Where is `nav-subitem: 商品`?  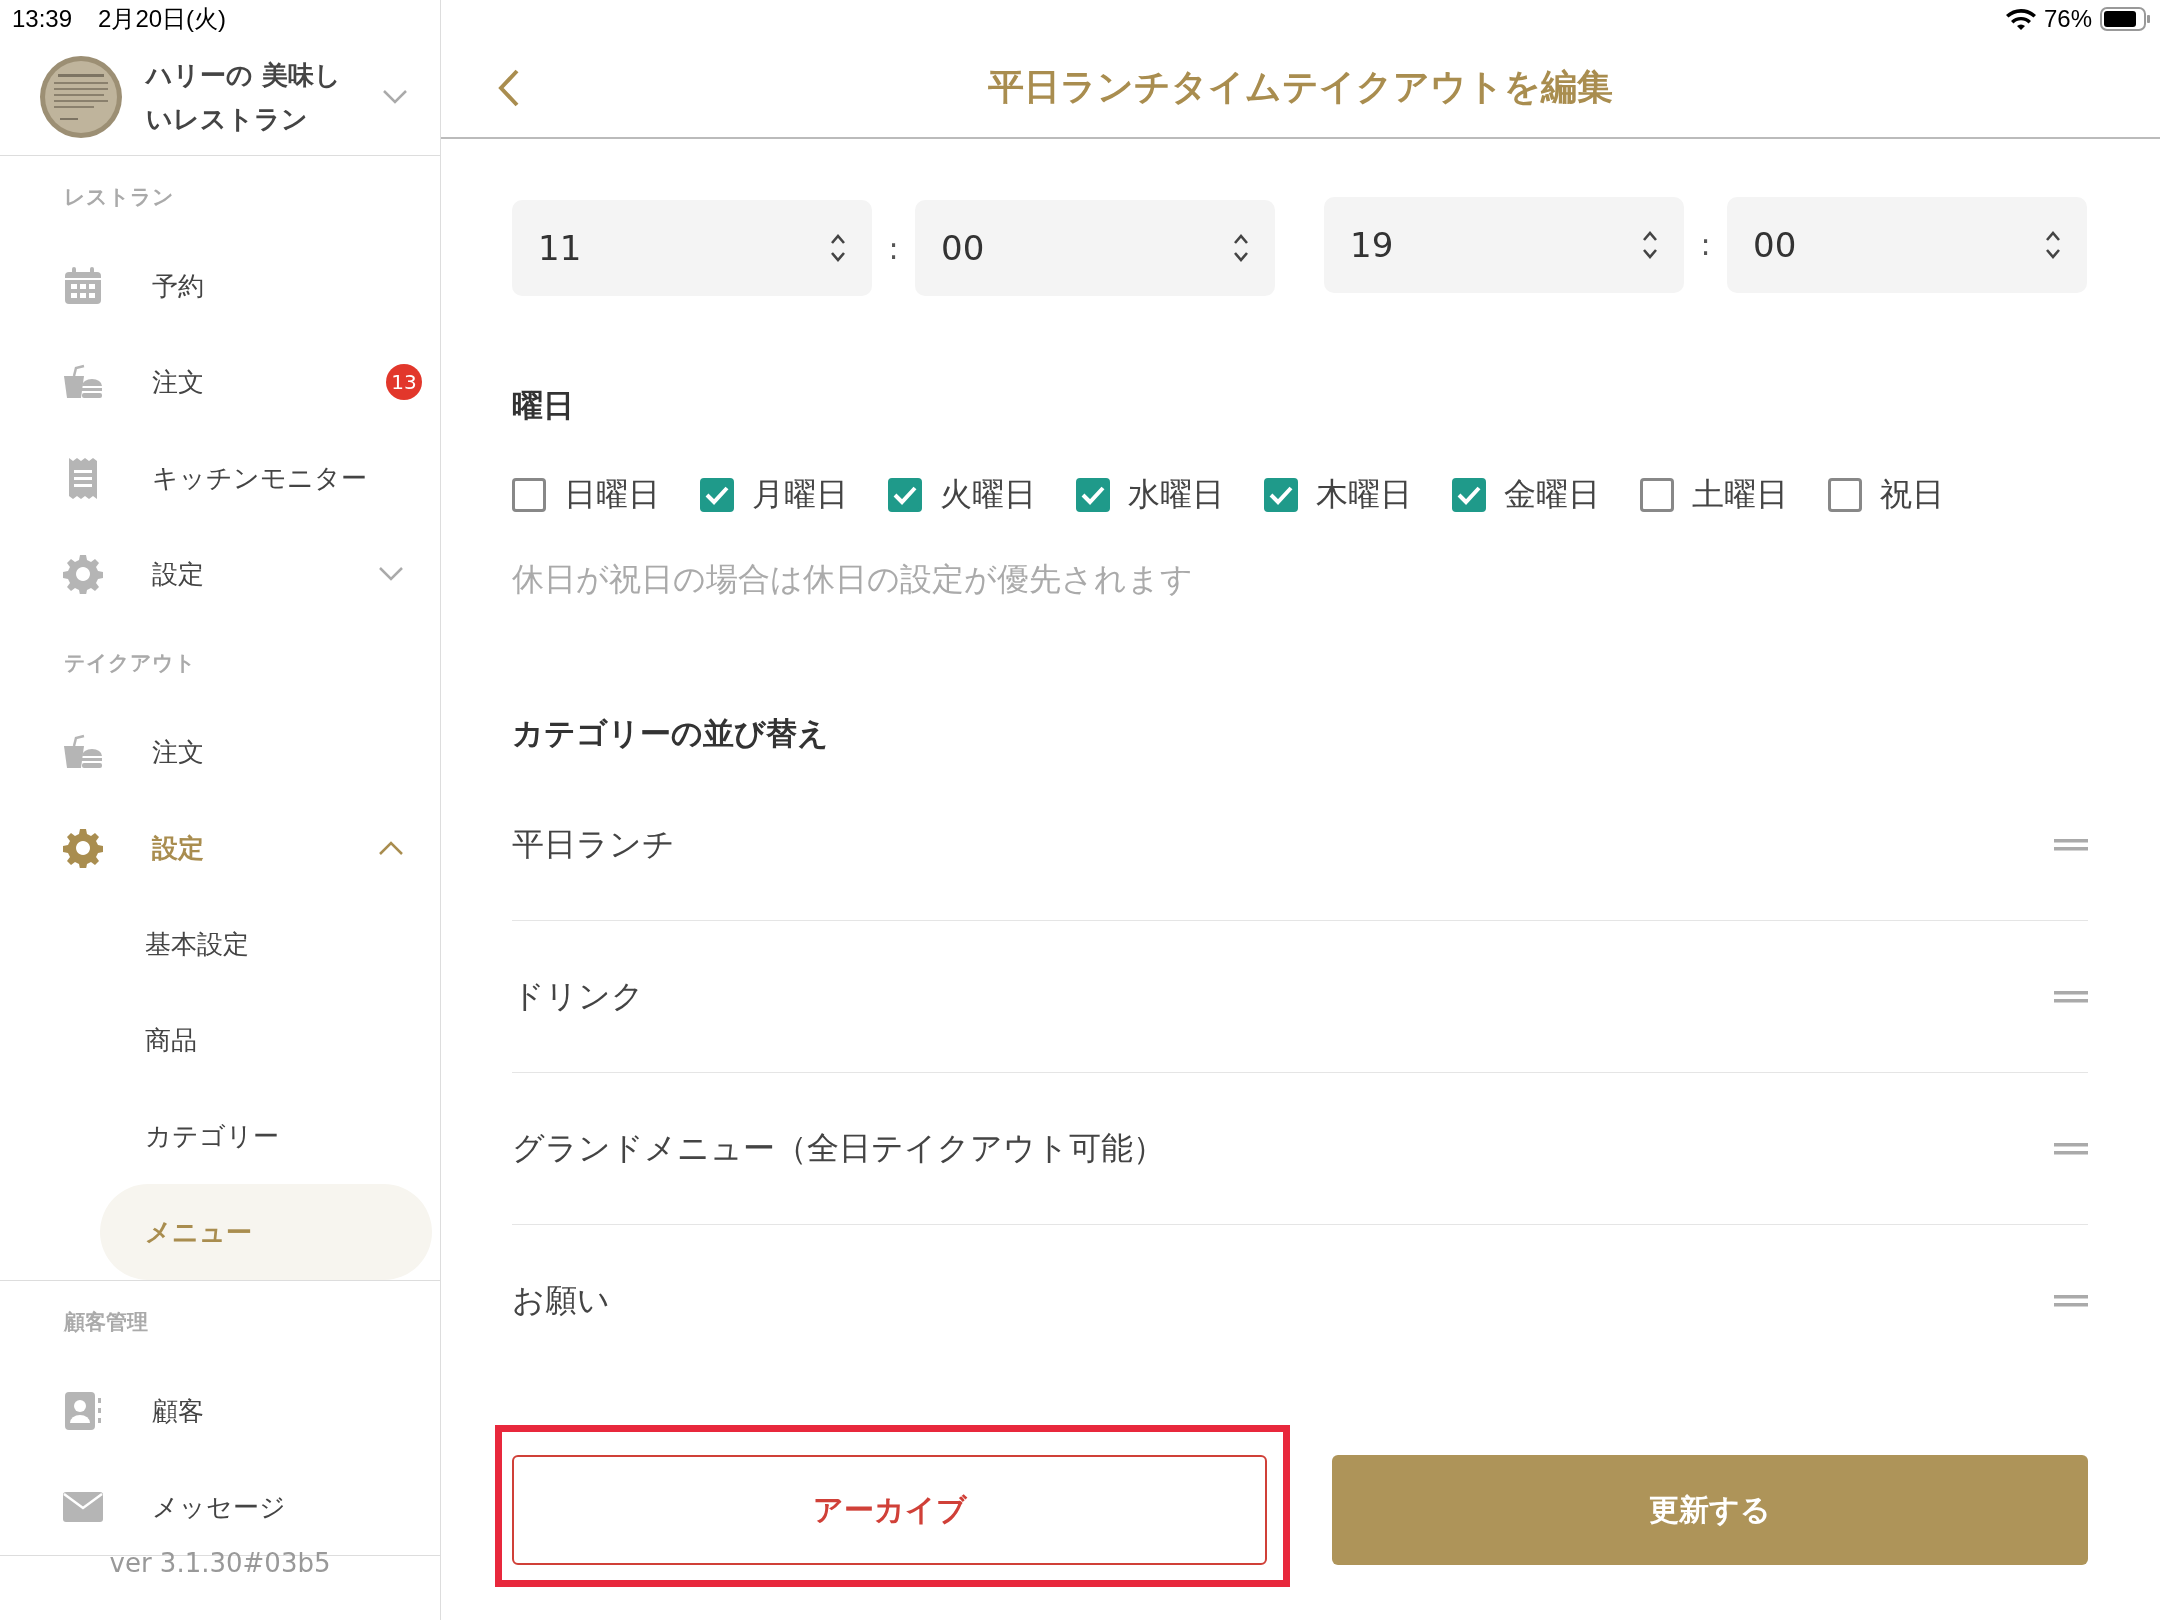 nav-subitem: 商品 is located at coordinates (220, 1040).